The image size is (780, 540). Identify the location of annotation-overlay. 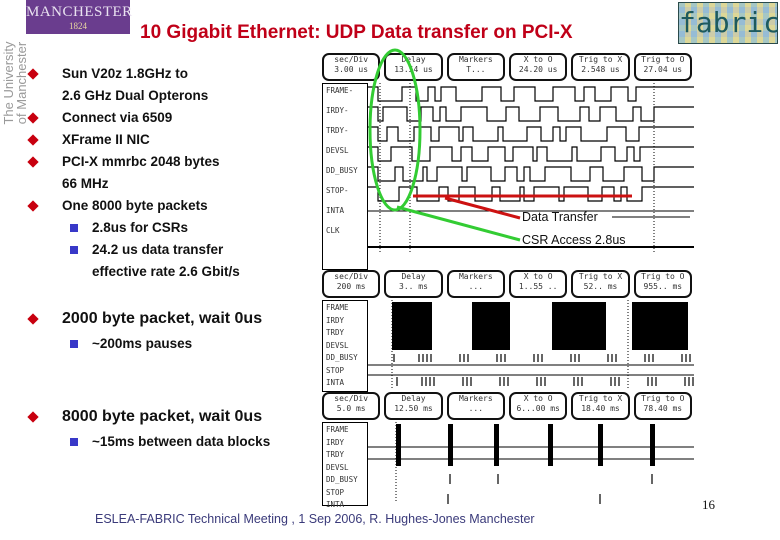
(529, 145).